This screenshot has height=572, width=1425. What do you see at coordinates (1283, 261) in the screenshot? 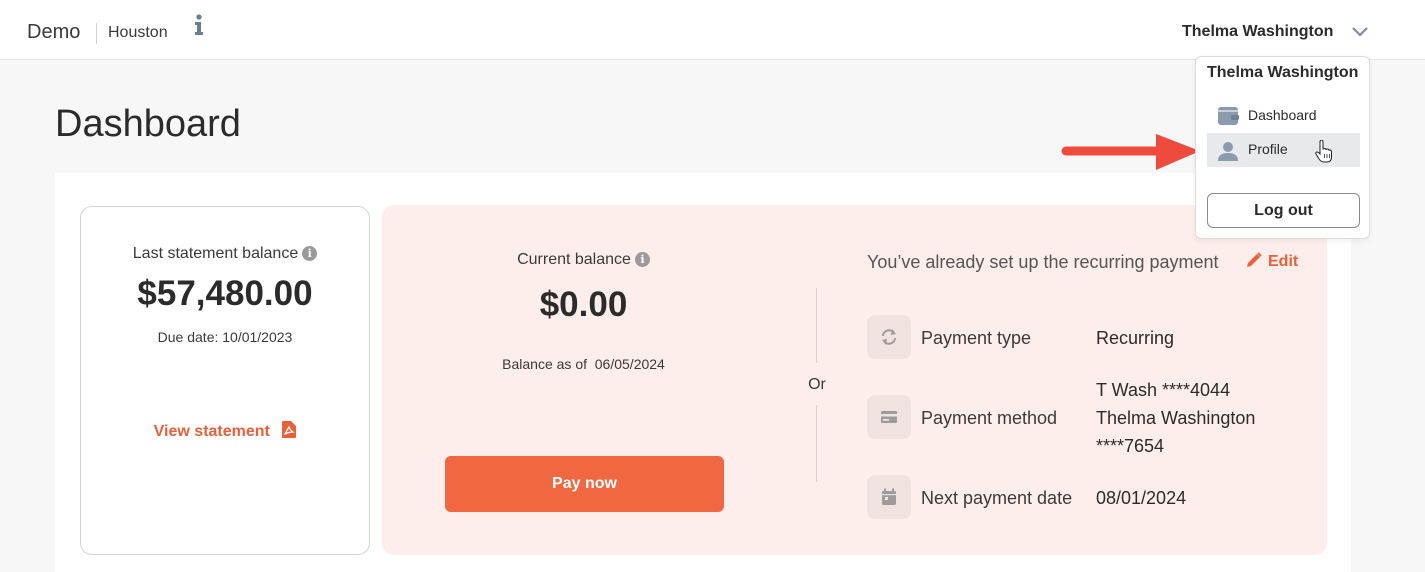
I see `edit-label: Edit` at bounding box center [1283, 261].